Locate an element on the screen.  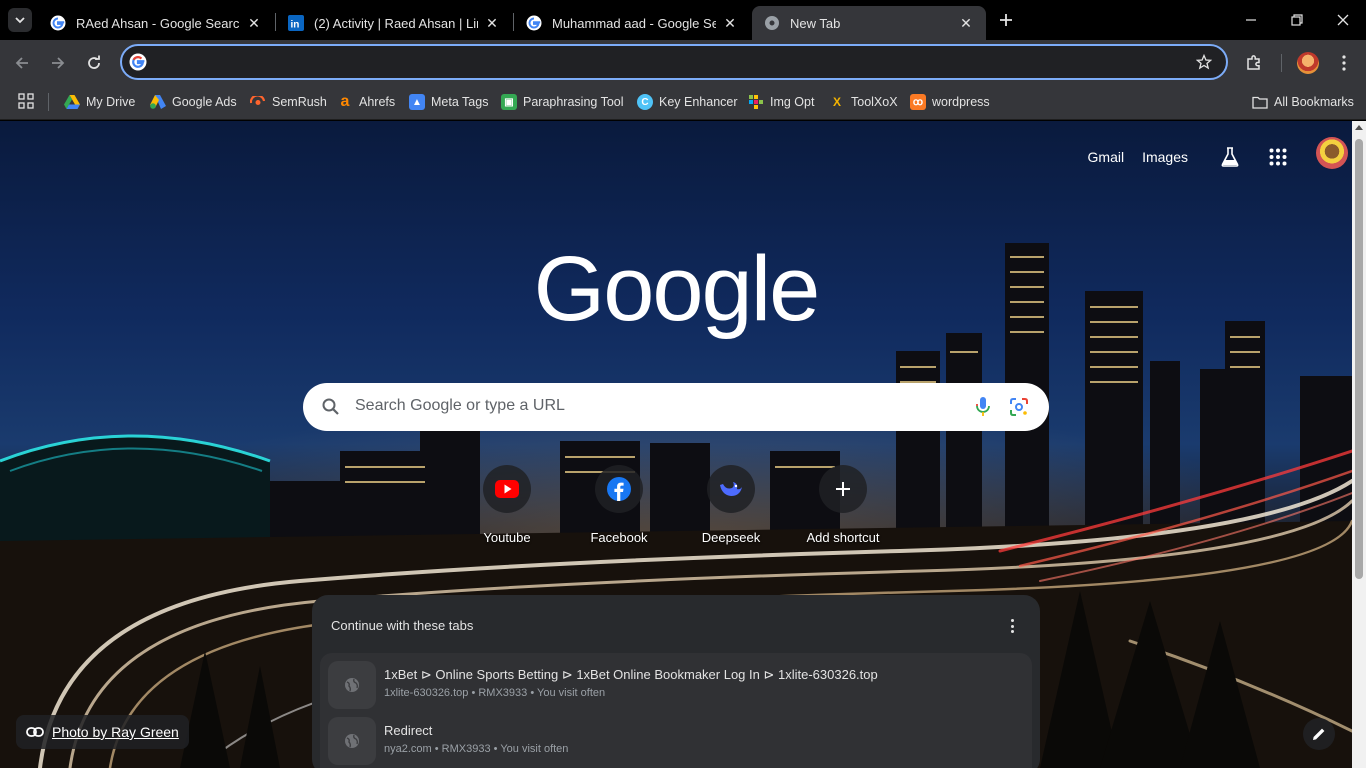
tab-google-search-muhammad: Muhammad aad - Google Search ✕ is located at coordinates (632, 23).